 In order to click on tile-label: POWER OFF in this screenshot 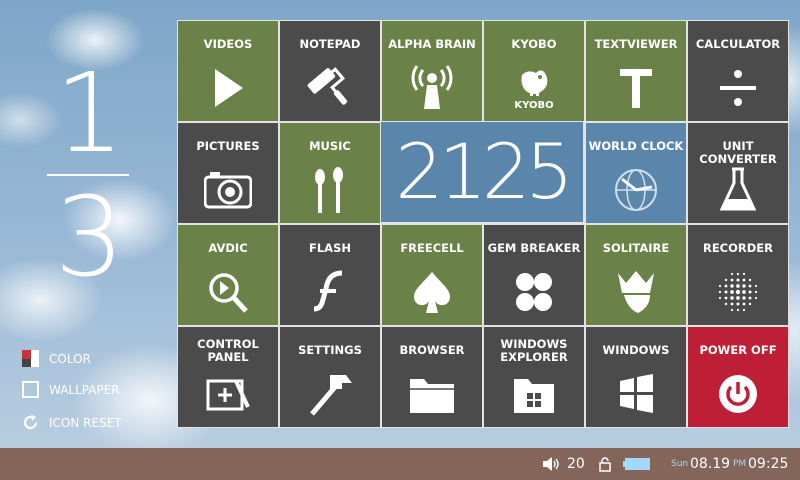, I will do `click(738, 350)`.